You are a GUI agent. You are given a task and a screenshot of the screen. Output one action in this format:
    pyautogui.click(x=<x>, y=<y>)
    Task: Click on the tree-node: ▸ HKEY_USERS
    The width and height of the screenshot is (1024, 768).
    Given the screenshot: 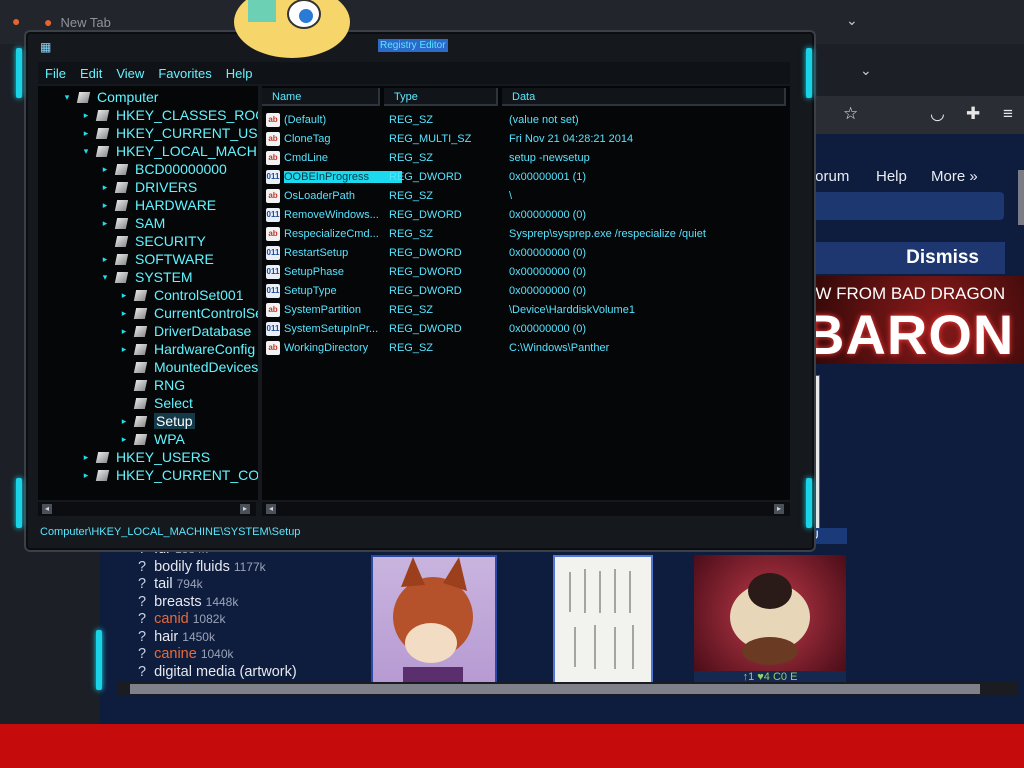 What is the action you would take?
    pyautogui.click(x=145, y=457)
    